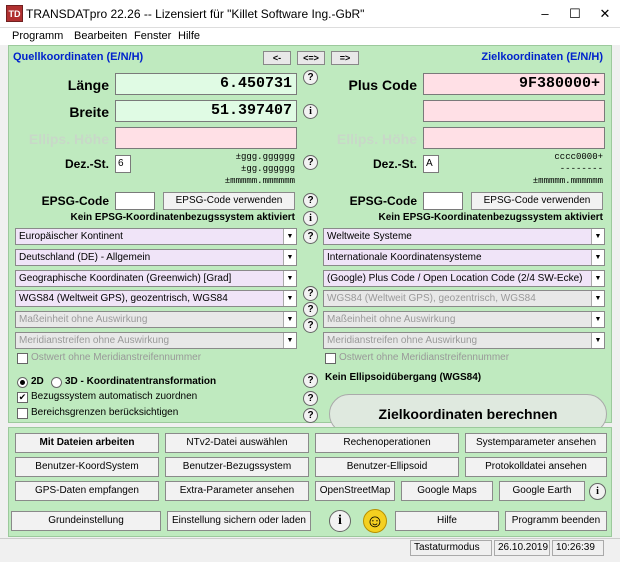 Image resolution: width=620 pixels, height=562 pixels. What do you see at coordinates (447, 491) in the screenshot?
I see `google-maps-button: Google Maps` at bounding box center [447, 491].